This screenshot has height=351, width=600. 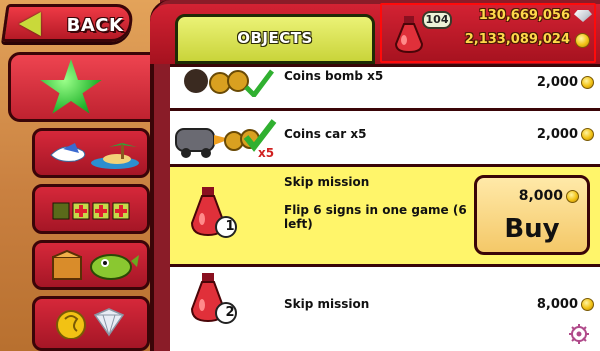 What do you see at coordinates (95, 25) in the screenshot?
I see `back-label: BACK` at bounding box center [95, 25].